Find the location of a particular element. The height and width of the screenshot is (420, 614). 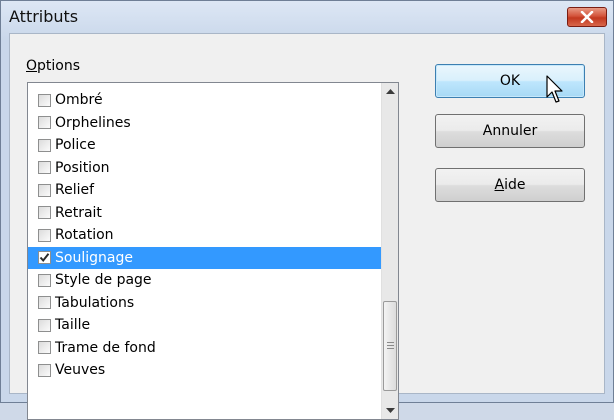

scroll-thumb is located at coordinates (390, 346).